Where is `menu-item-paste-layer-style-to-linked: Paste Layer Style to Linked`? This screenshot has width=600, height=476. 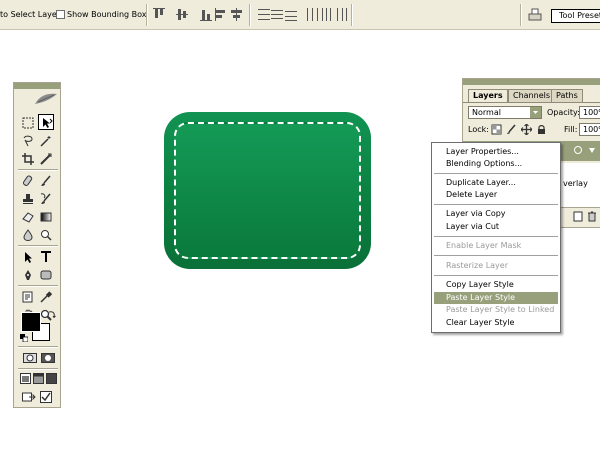
menu-item-paste-layer-style-to-linked: Paste Layer Style to Linked is located at coordinates (500, 309).